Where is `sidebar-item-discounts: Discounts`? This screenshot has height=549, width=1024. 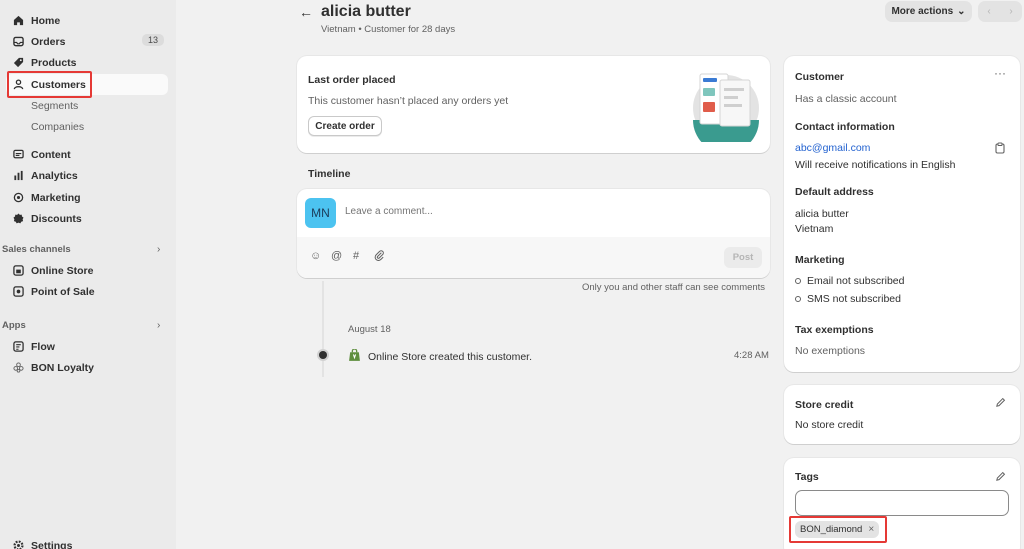
sidebar-item-discounts: Discounts is located at coordinates (87, 218).